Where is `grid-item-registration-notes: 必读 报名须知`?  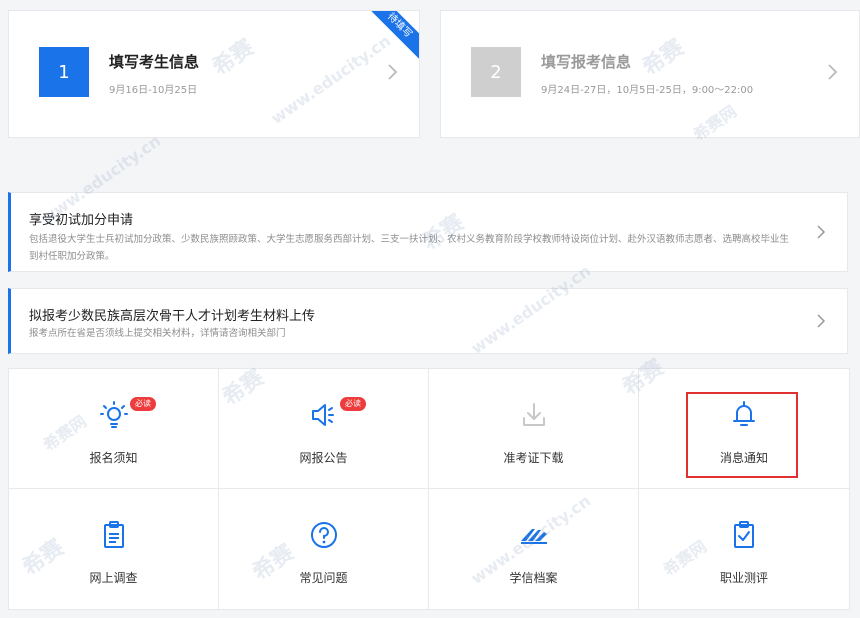 grid-item-registration-notes: 必读 报名须知 is located at coordinates (114, 429).